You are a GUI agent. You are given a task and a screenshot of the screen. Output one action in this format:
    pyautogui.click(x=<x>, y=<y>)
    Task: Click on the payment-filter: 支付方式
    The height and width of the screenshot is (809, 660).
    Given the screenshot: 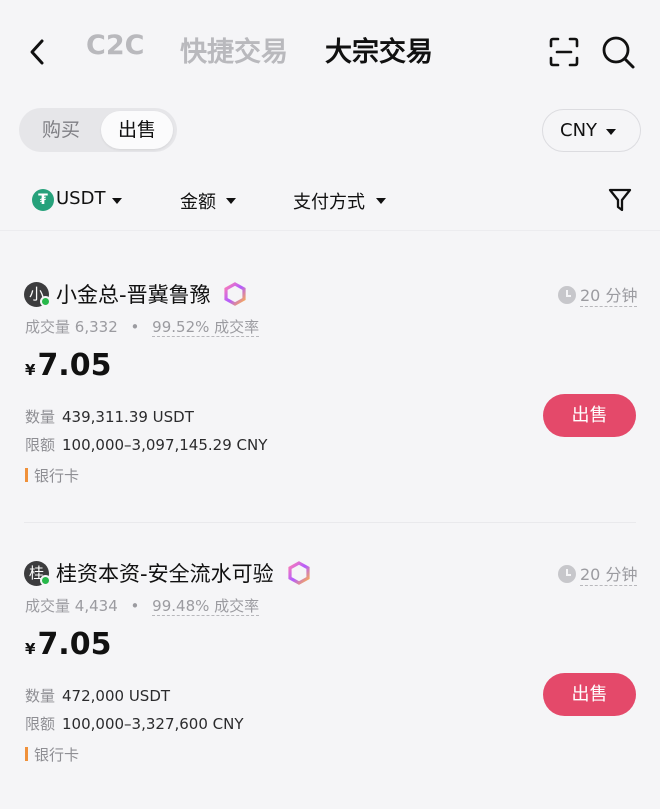 What is the action you would take?
    pyautogui.click(x=339, y=201)
    